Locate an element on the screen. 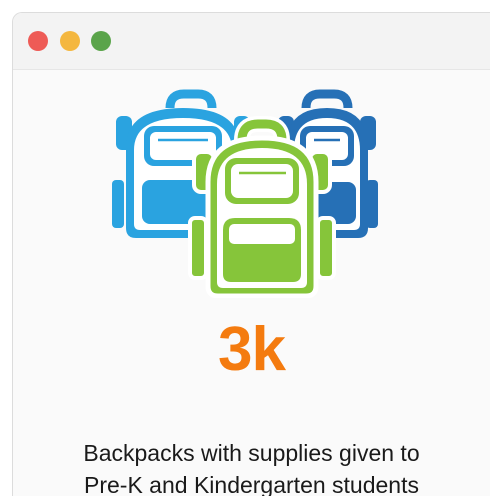 This screenshot has width=490, height=496. minimize-window-button is located at coordinates (70, 41).